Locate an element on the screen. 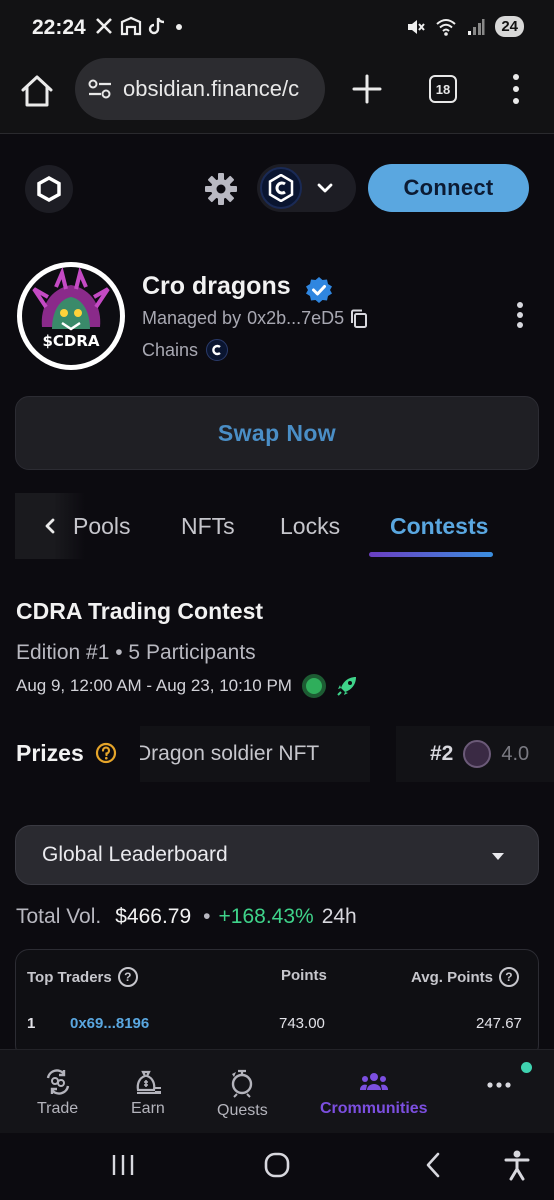 This screenshot has width=554, height=1200. community-avatar: $CDRA is located at coordinates (71, 316).